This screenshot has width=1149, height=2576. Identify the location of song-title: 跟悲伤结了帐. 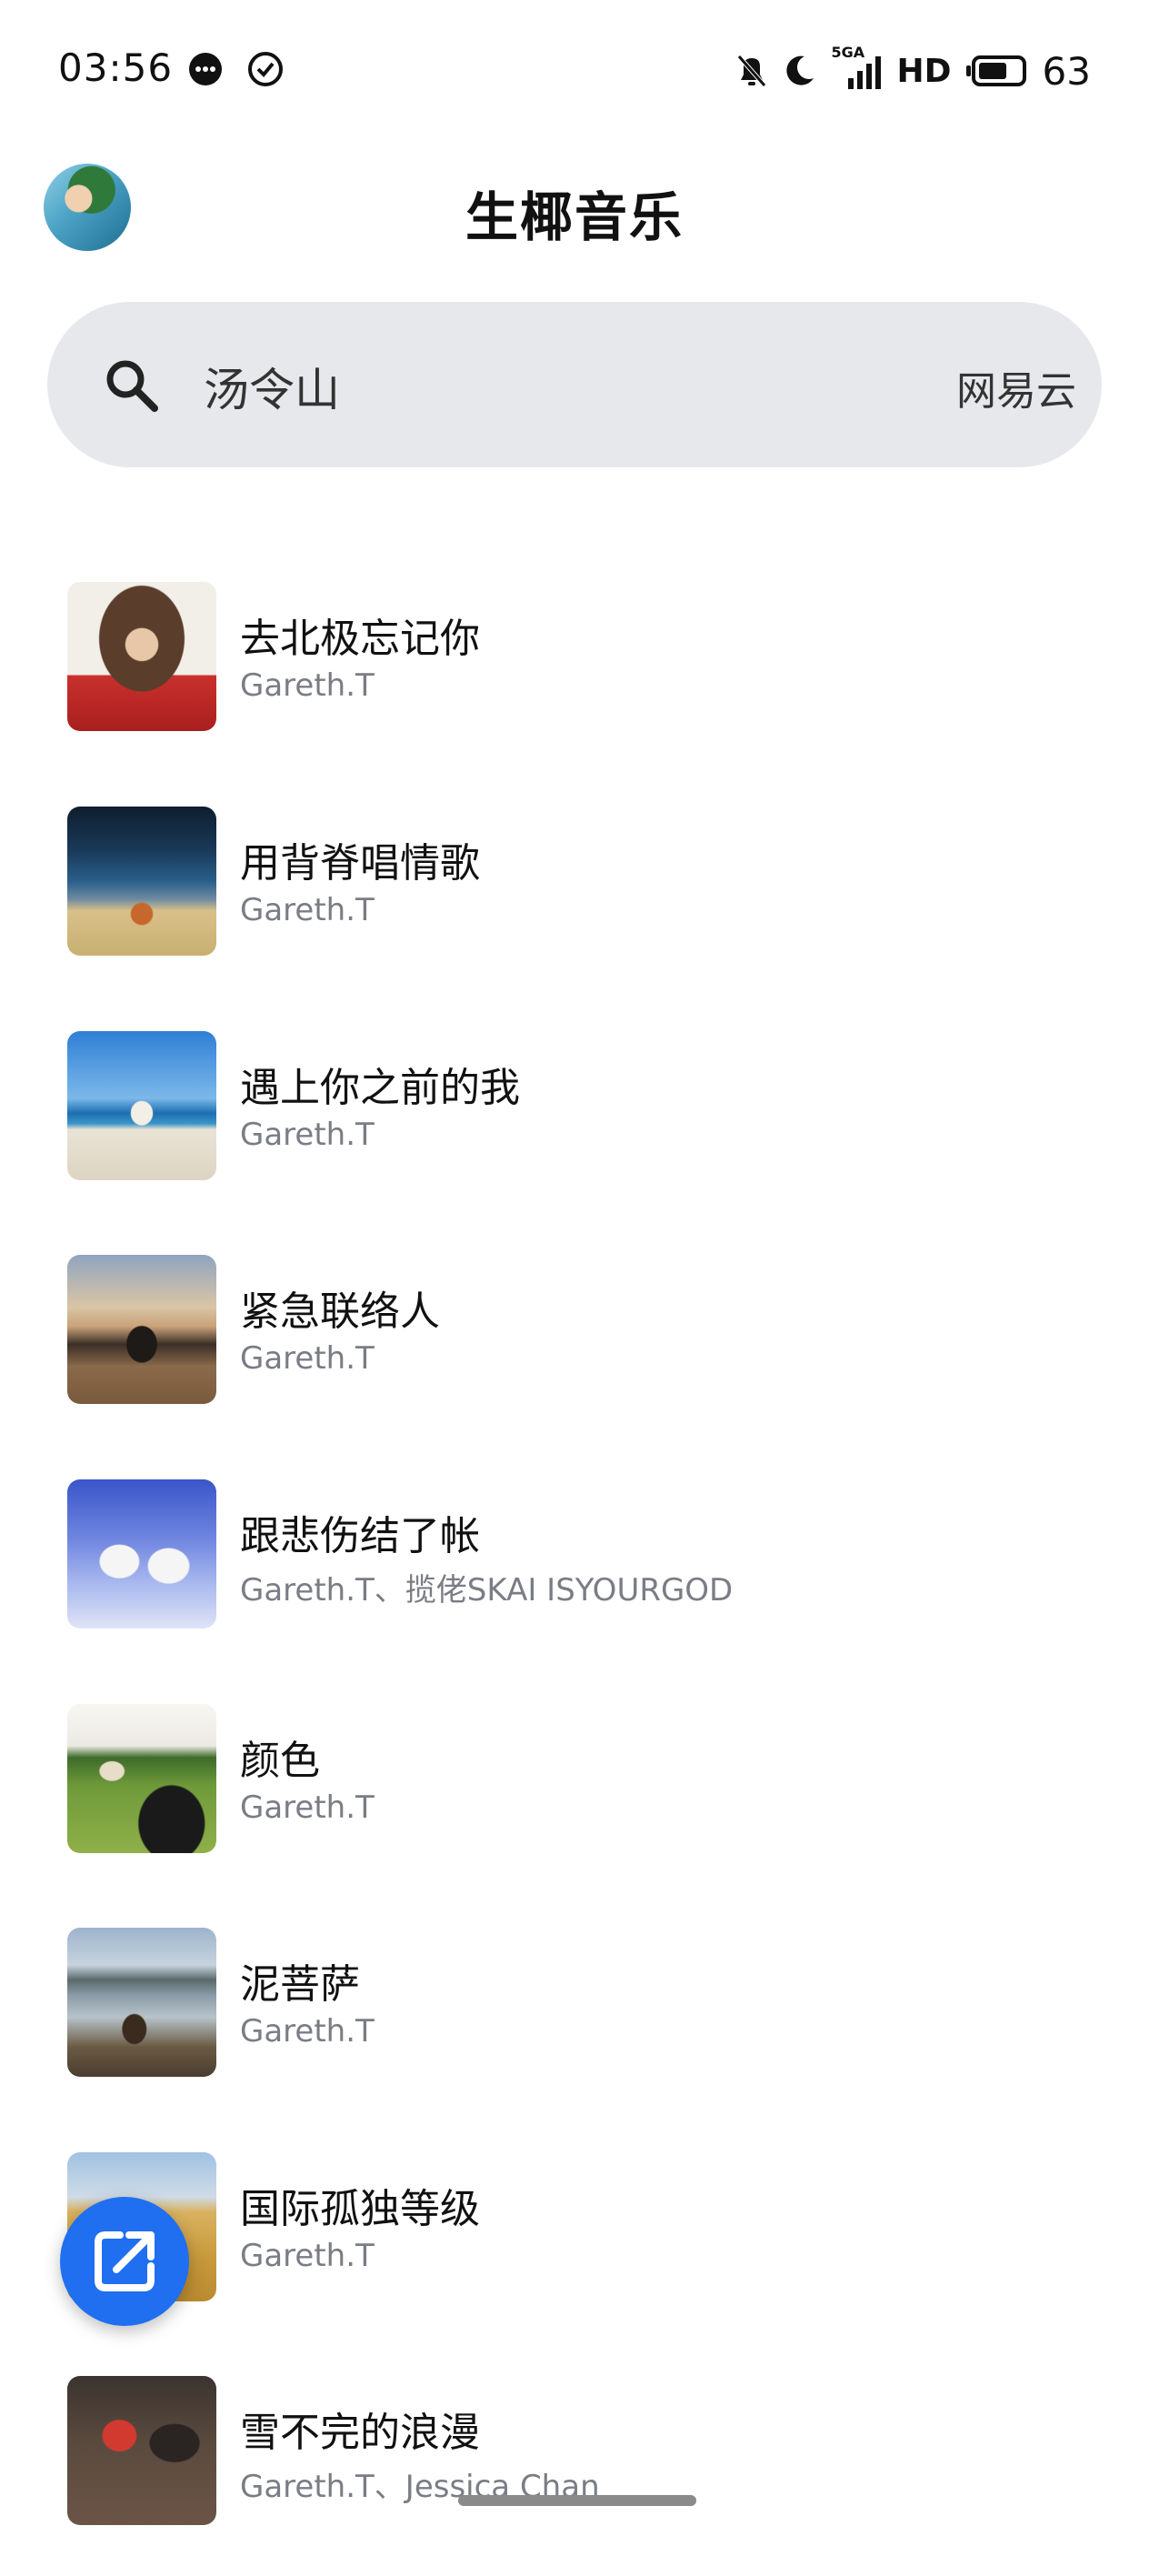
(360, 1536).